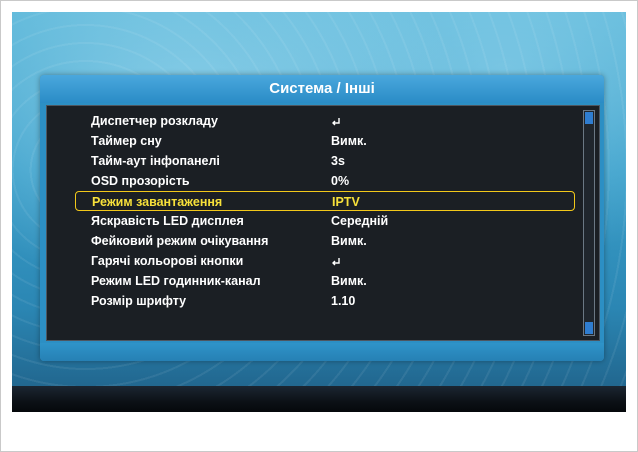 The height and width of the screenshot is (452, 638). I want to click on menu-item-label: Розмір шрифту, so click(139, 301).